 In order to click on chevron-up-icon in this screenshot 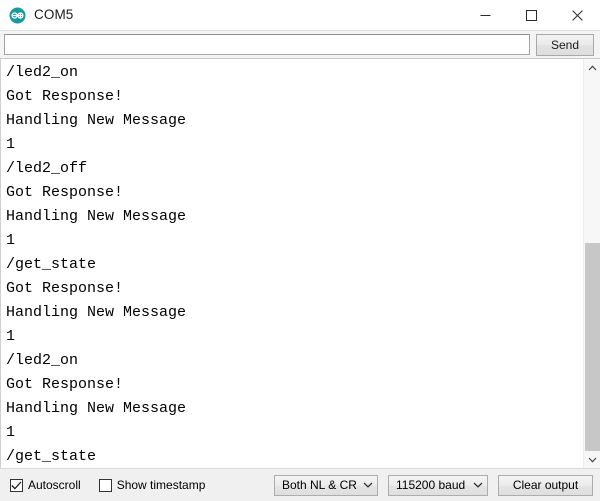, I will do `click(592, 67)`.